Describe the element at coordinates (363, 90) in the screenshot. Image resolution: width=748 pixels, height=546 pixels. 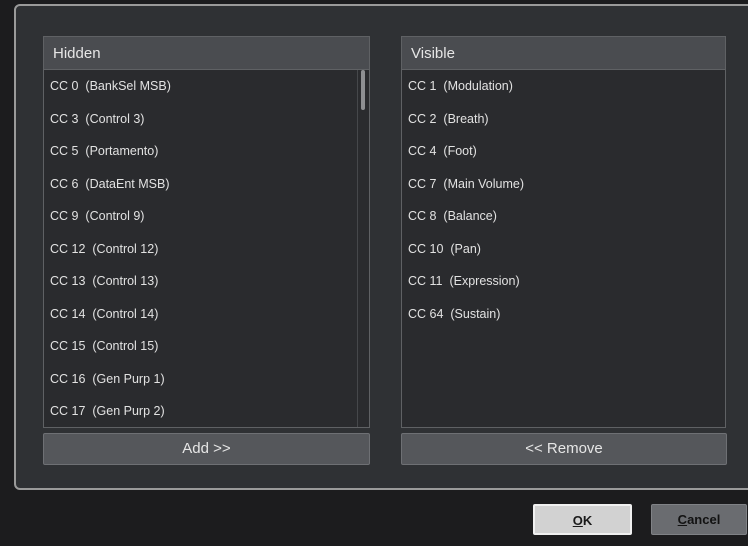
I see `scrollbar-thumb` at that location.